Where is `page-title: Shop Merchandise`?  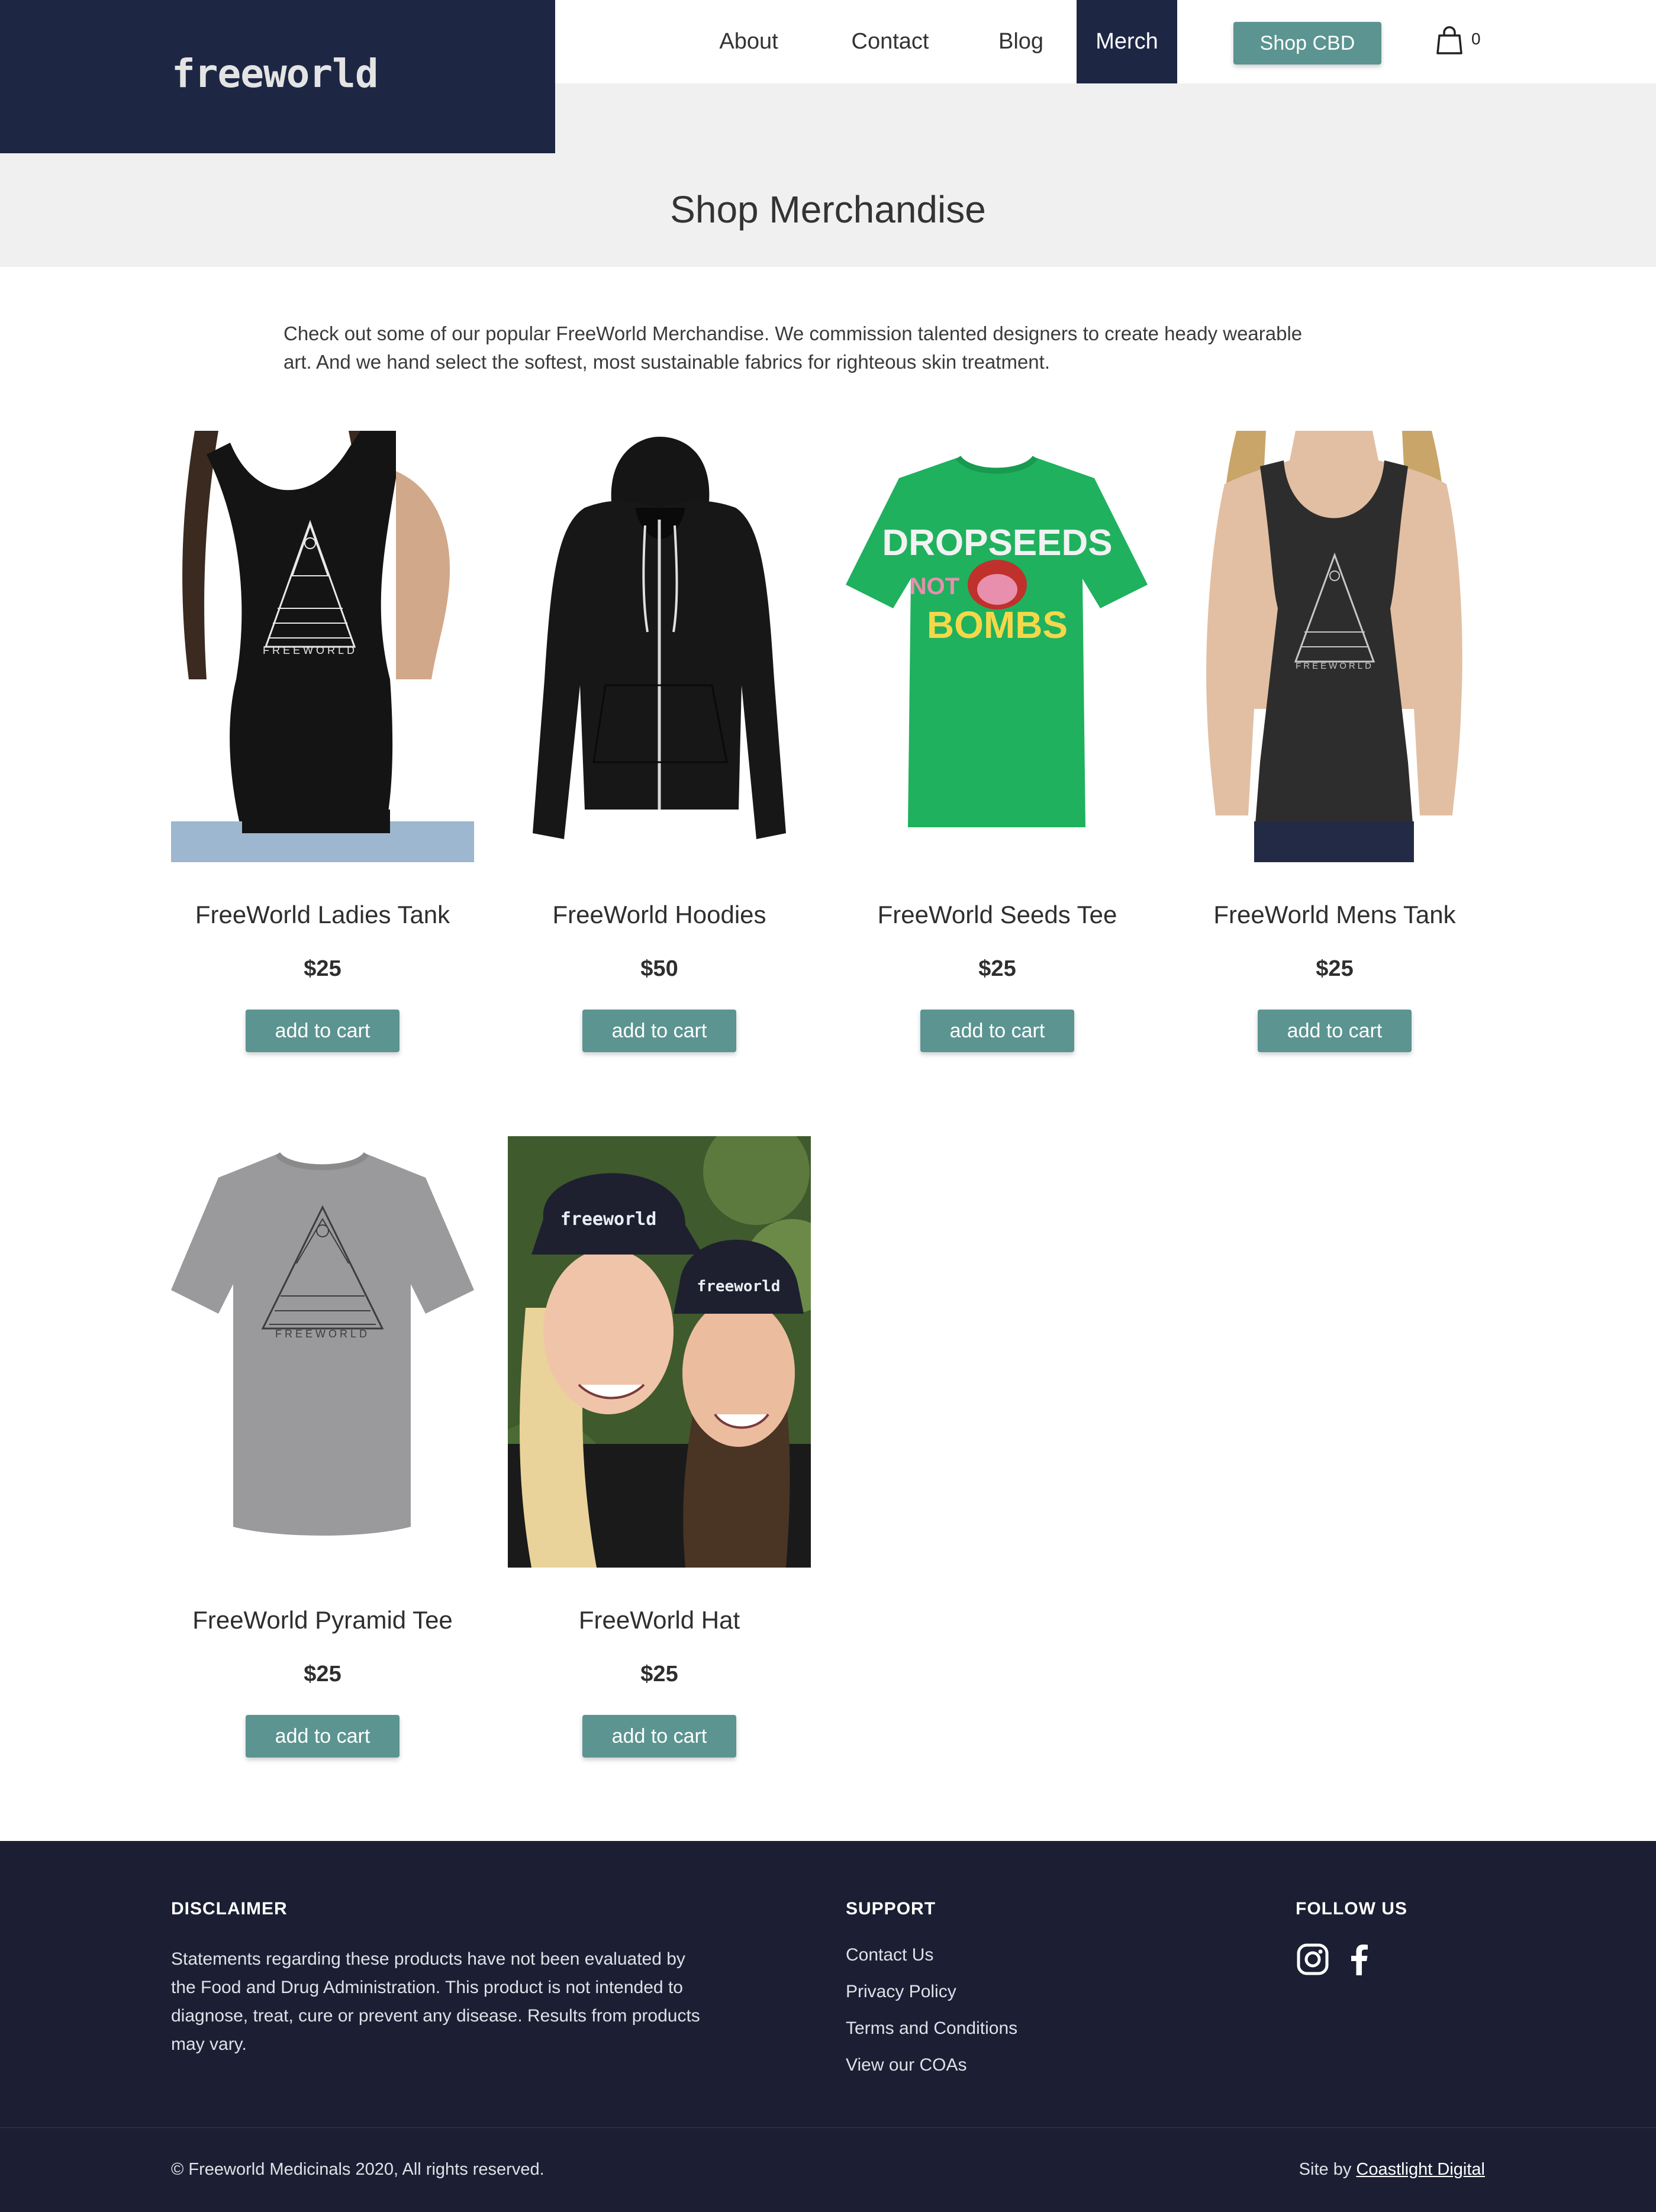
page-title: Shop Merchandise is located at coordinates (828, 209).